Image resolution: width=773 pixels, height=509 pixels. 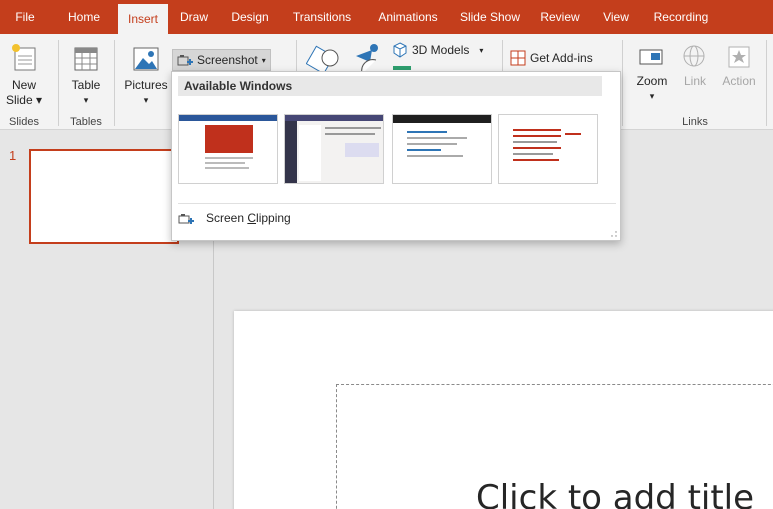 I want to click on zoom-dropdown-arrow: ▾, so click(x=652, y=96).